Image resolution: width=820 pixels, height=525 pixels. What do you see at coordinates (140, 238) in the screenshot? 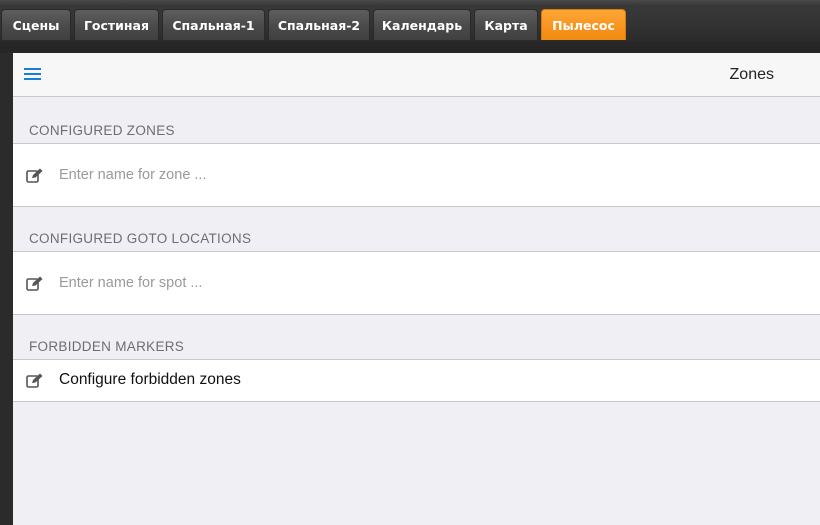
I see `section-title-goto-locations: CONFIGURED GOTO LOCATIONS` at bounding box center [140, 238].